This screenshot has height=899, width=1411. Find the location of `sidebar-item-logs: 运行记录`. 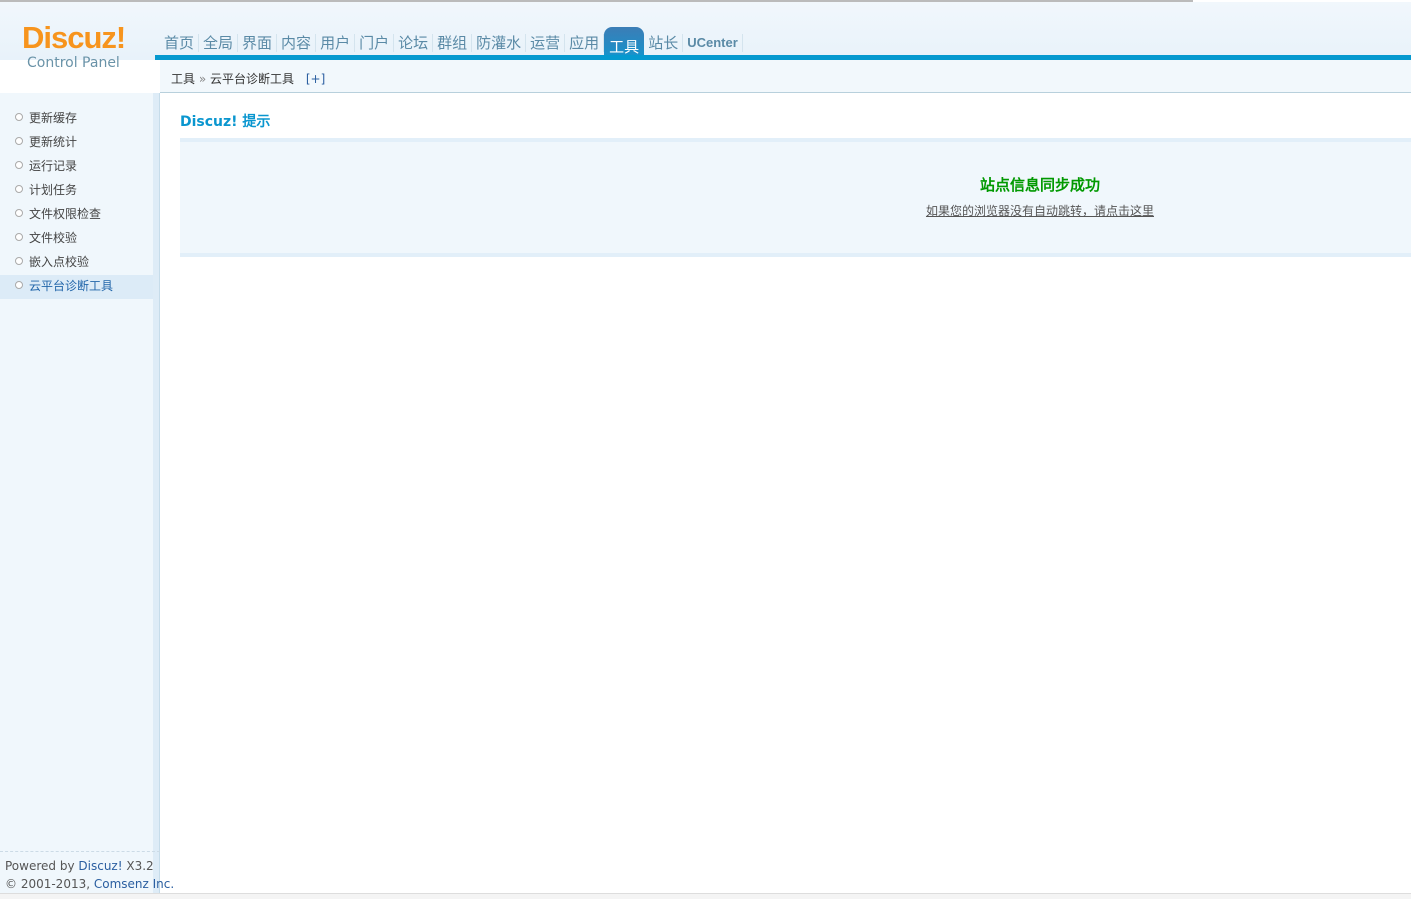

sidebar-item-logs: 运行记录 is located at coordinates (76, 167).